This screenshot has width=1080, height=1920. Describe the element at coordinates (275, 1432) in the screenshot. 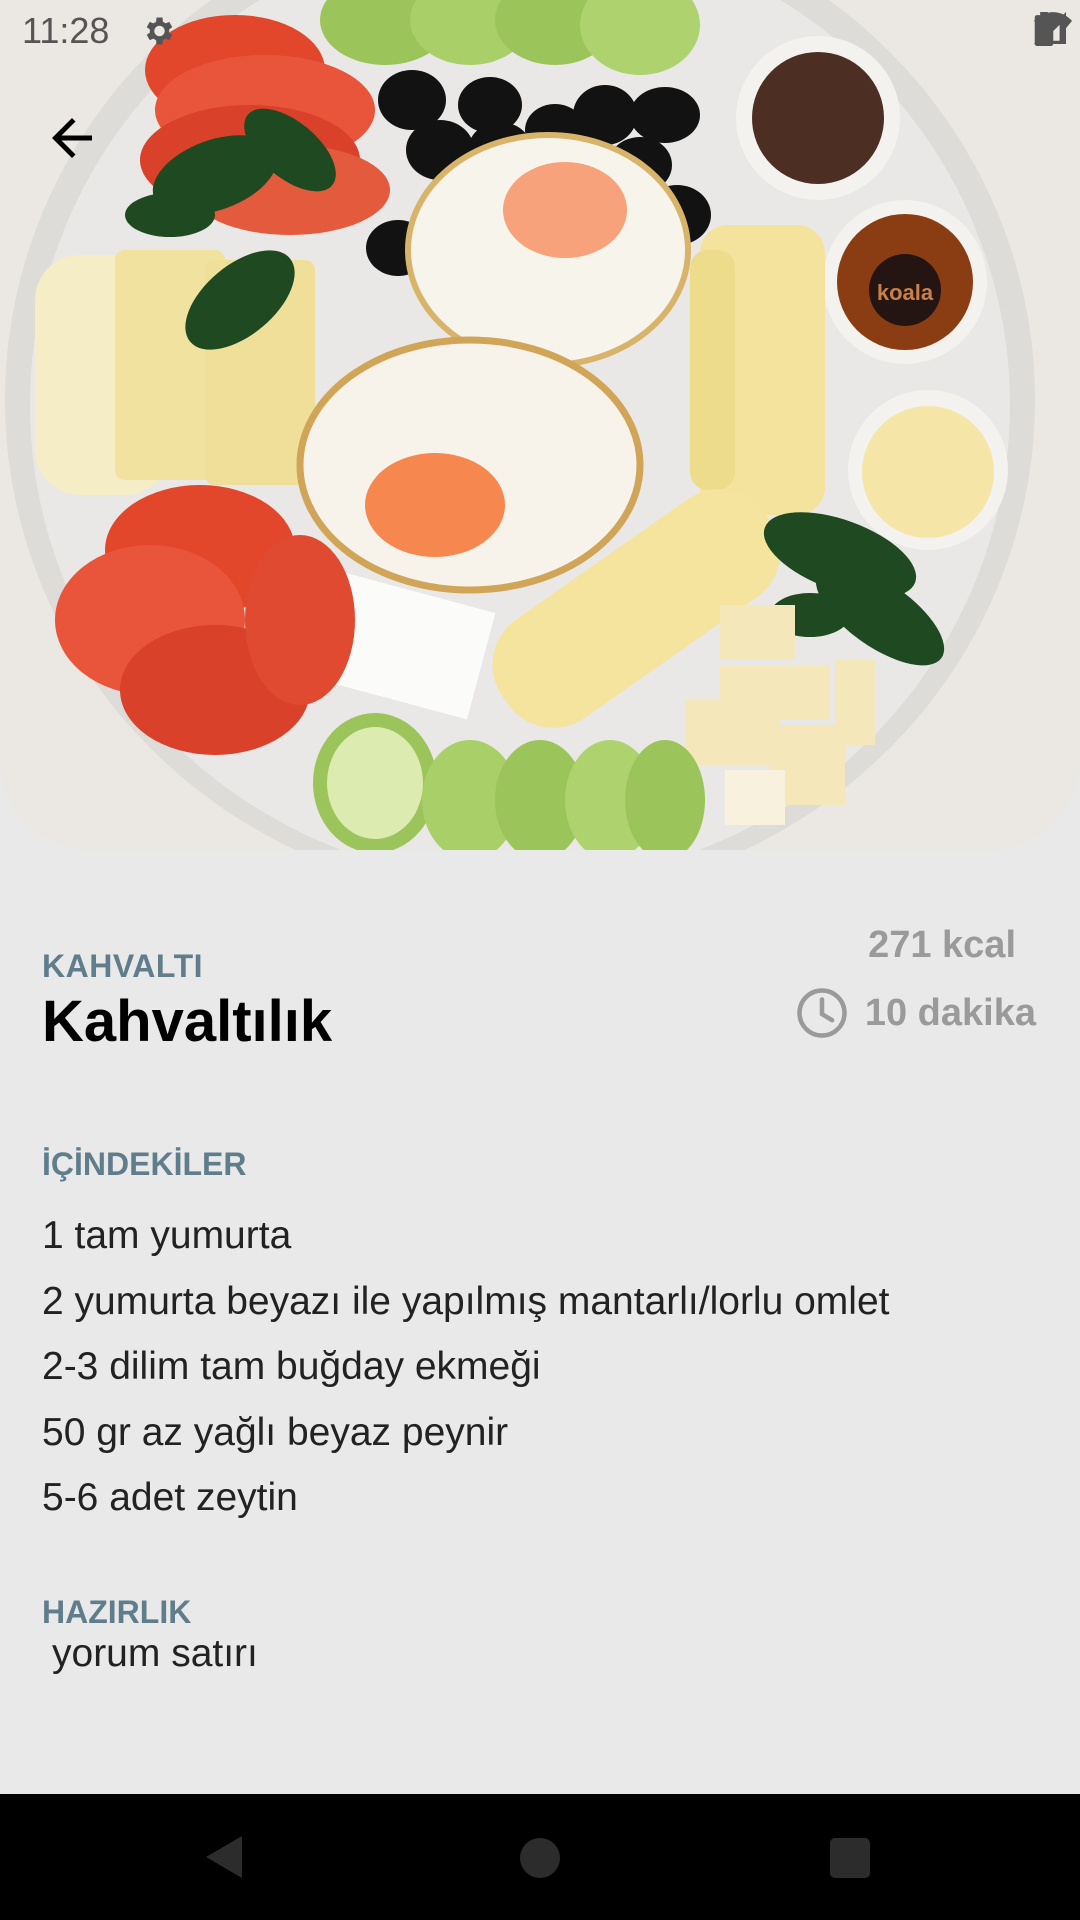

I see `list-item: 50 gr az yağlı beyaz peynir` at that location.